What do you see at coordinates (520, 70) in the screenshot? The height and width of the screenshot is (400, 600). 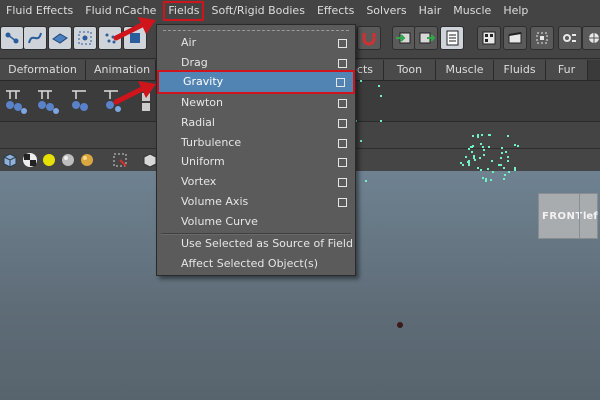 I see `tab-fluids: Fluids` at bounding box center [520, 70].